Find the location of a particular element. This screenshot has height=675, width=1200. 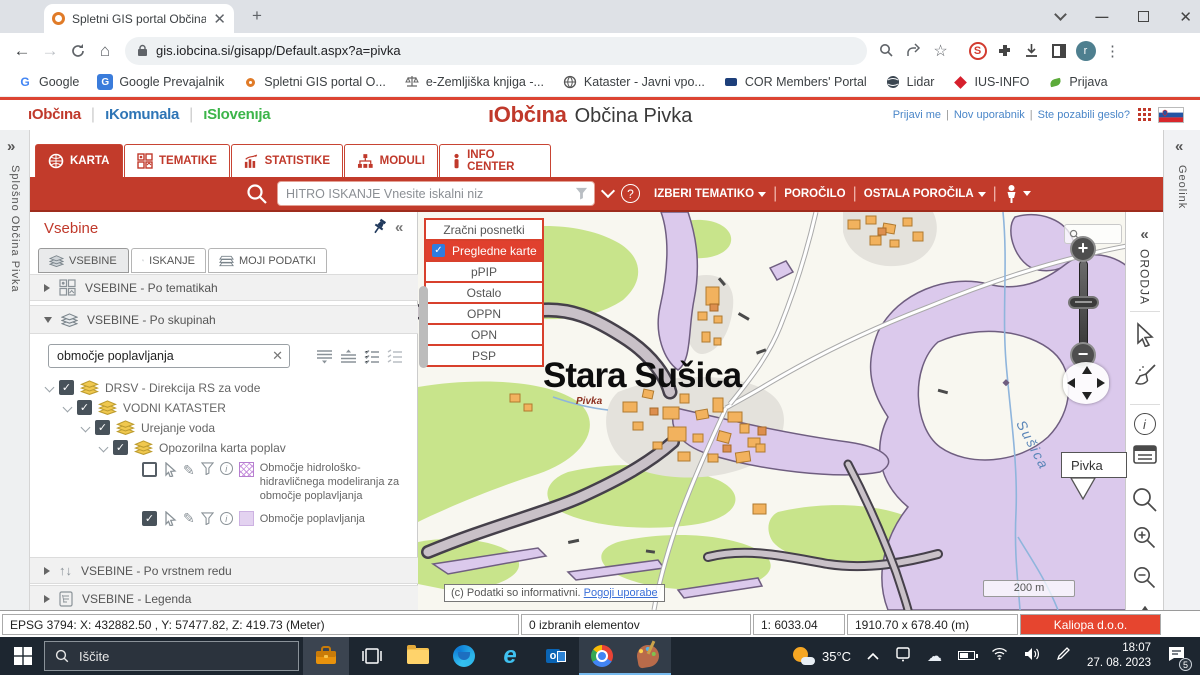

minimize-icon: — is located at coordinates (1101, 16).